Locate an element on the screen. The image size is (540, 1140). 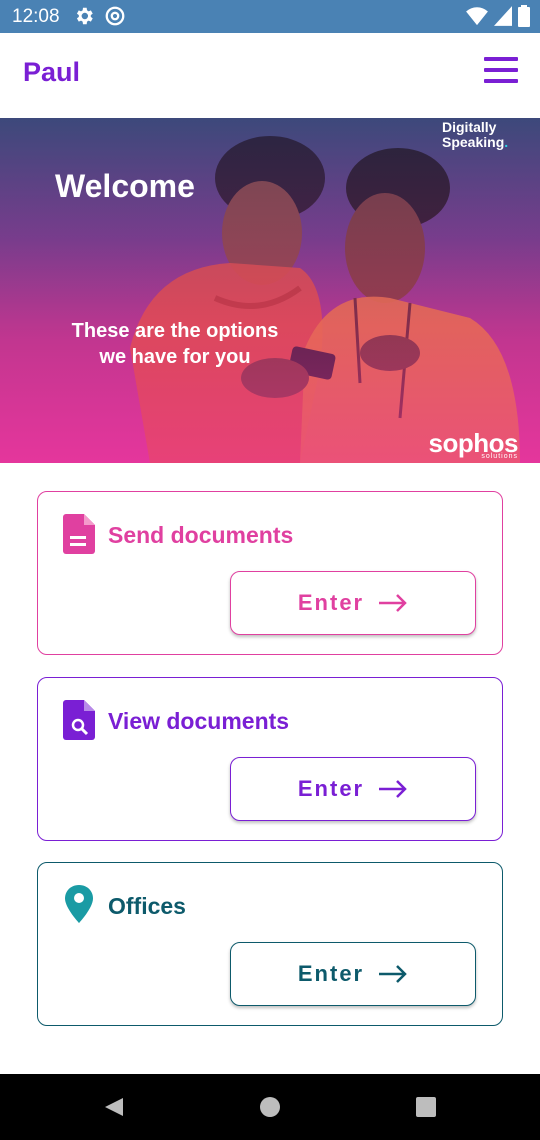
card-title: Send documents is located at coordinates (201, 535).